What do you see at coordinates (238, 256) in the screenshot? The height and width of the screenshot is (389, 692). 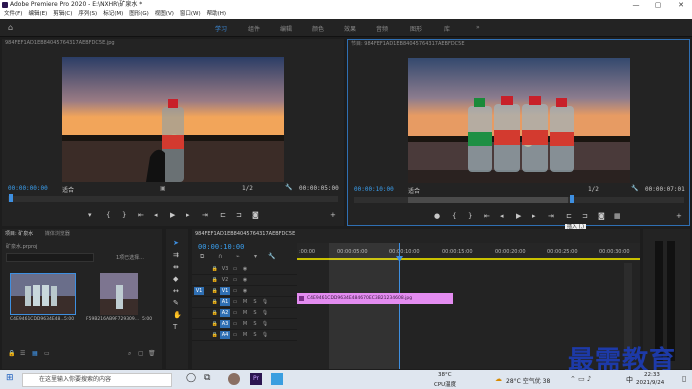 I see `linked-select-icon: ⌁` at bounding box center [238, 256].